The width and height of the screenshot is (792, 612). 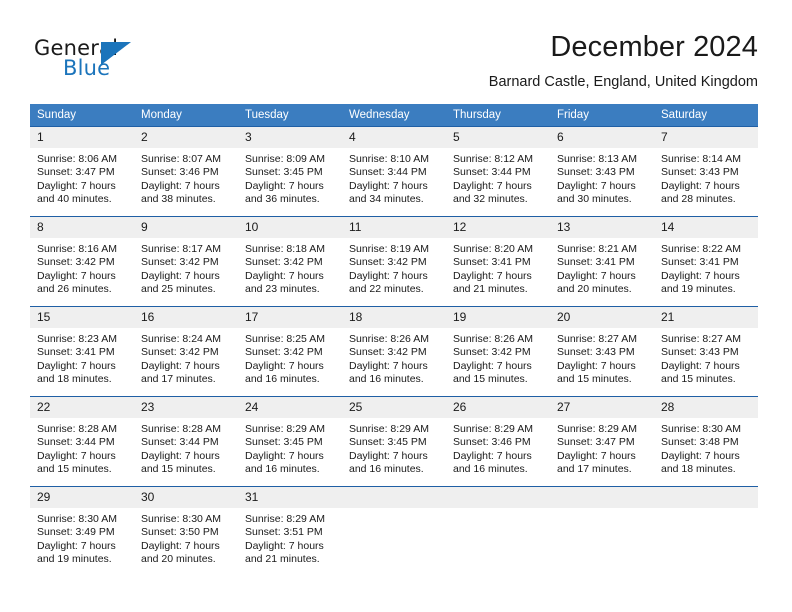 What do you see at coordinates (186, 227) in the screenshot?
I see `day-number: 9` at bounding box center [186, 227].